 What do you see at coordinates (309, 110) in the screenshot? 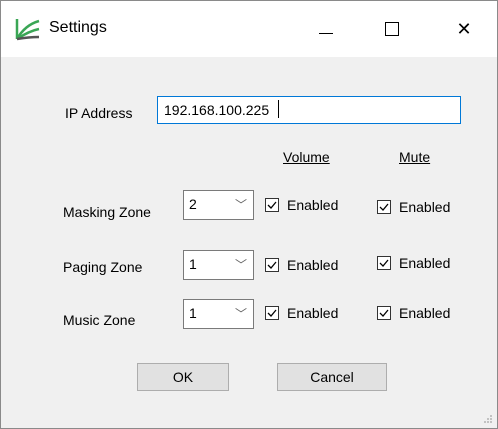
I see `ip-address-input: 192.168.100.225` at bounding box center [309, 110].